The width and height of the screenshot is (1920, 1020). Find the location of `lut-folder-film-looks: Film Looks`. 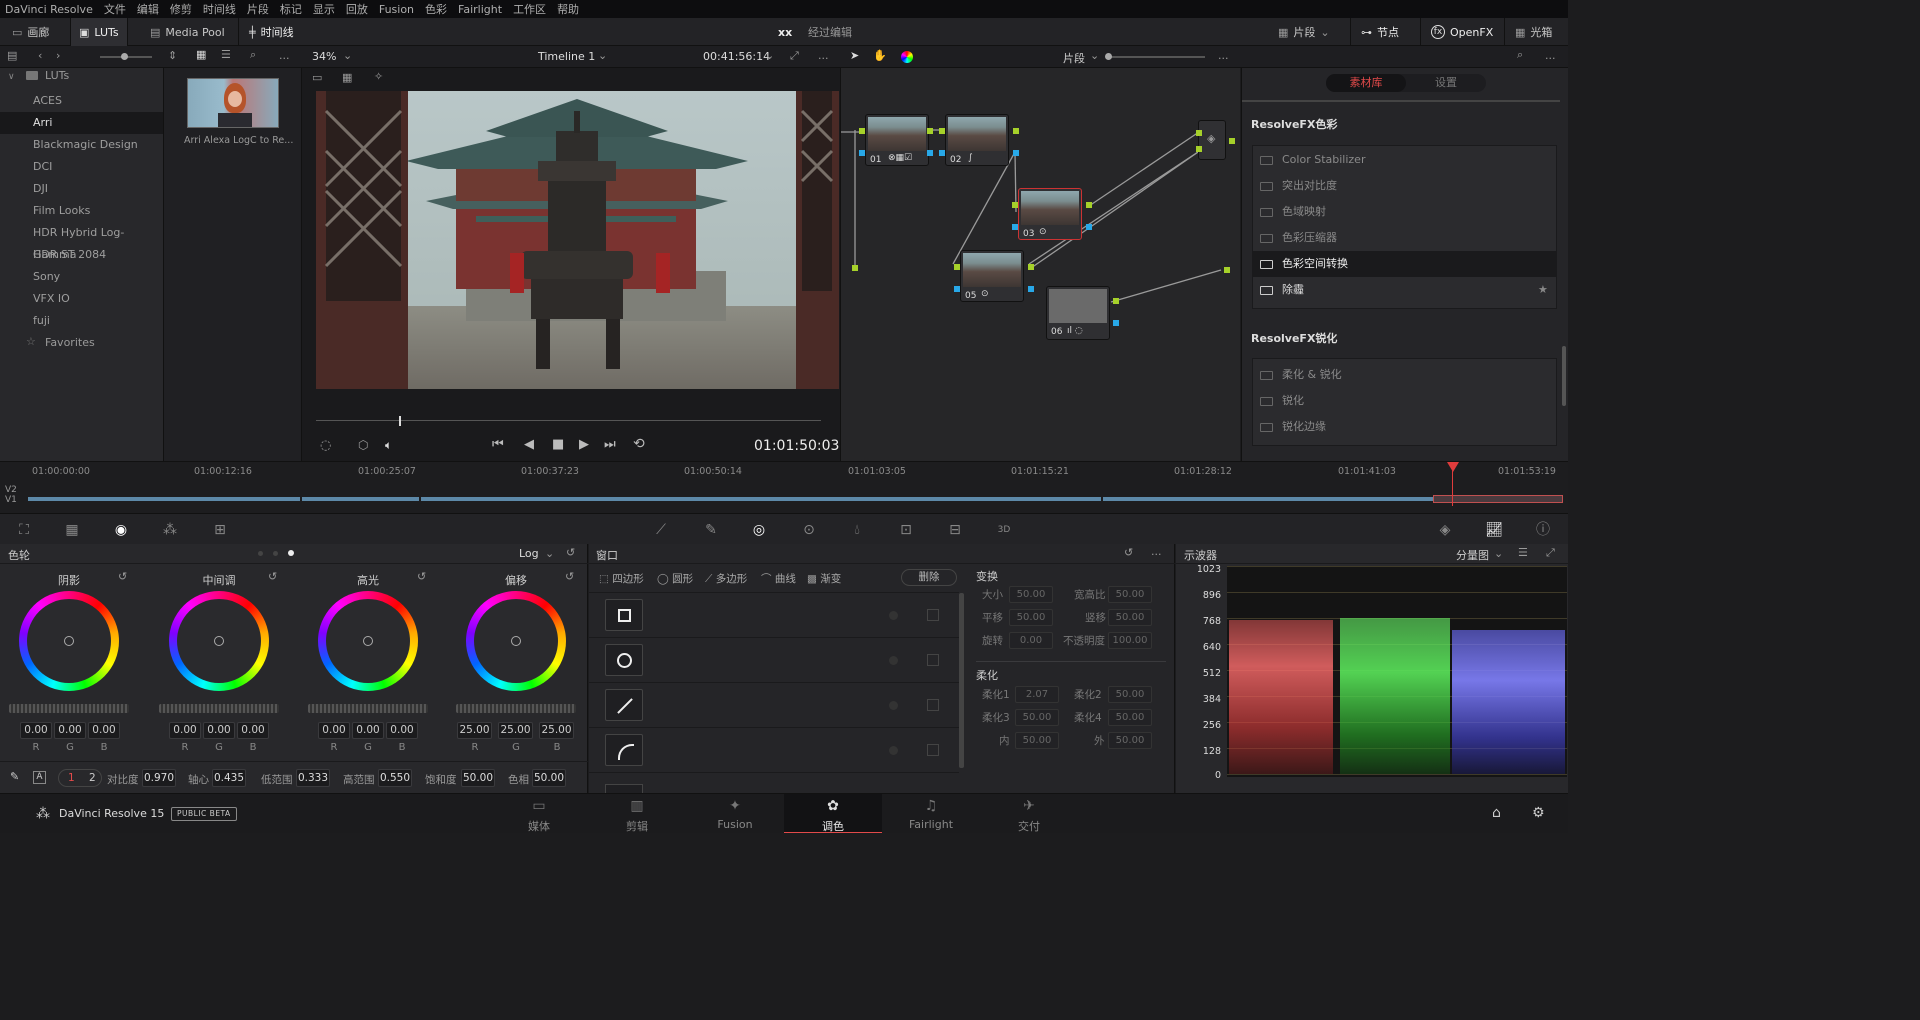

lut-folder-film-looks: Film Looks is located at coordinates (81, 211).